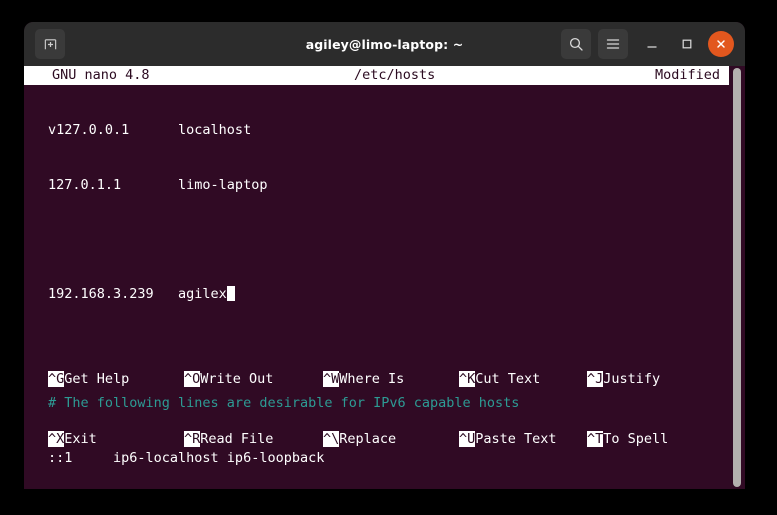 Image resolution: width=777 pixels, height=515 pixels. I want to click on close-button, so click(721, 44).